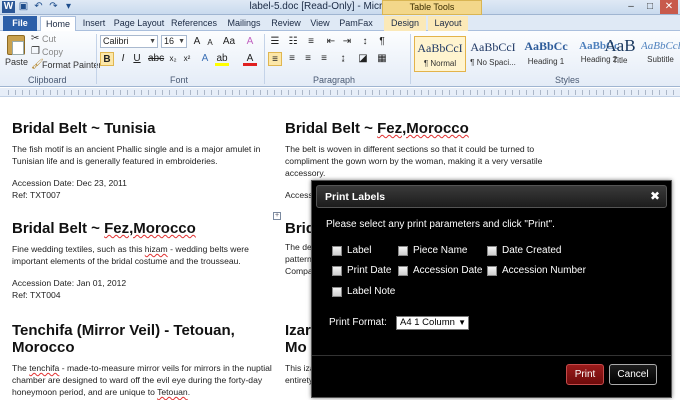 Image resolution: width=680 pixels, height=400 pixels. Describe the element at coordinates (440, 270) in the screenshot. I see `option-accession-date: Accession Date` at that location.